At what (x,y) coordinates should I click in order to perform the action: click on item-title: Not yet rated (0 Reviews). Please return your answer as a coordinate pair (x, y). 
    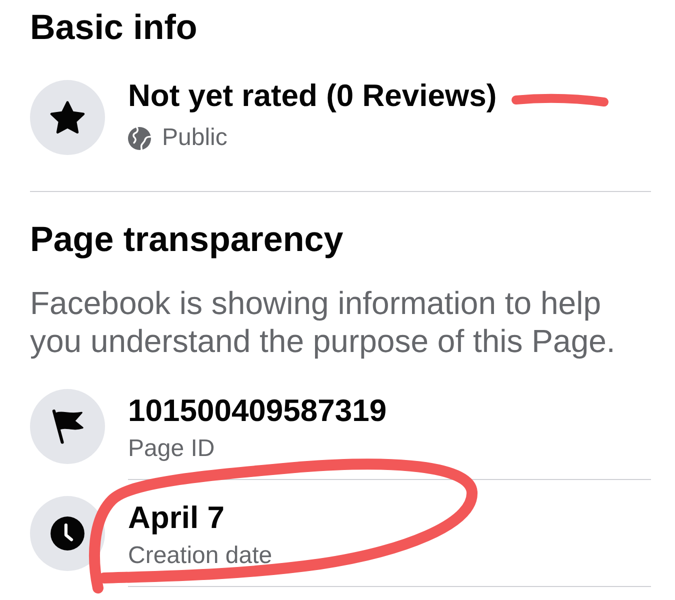
    Looking at the image, I should click on (312, 96).